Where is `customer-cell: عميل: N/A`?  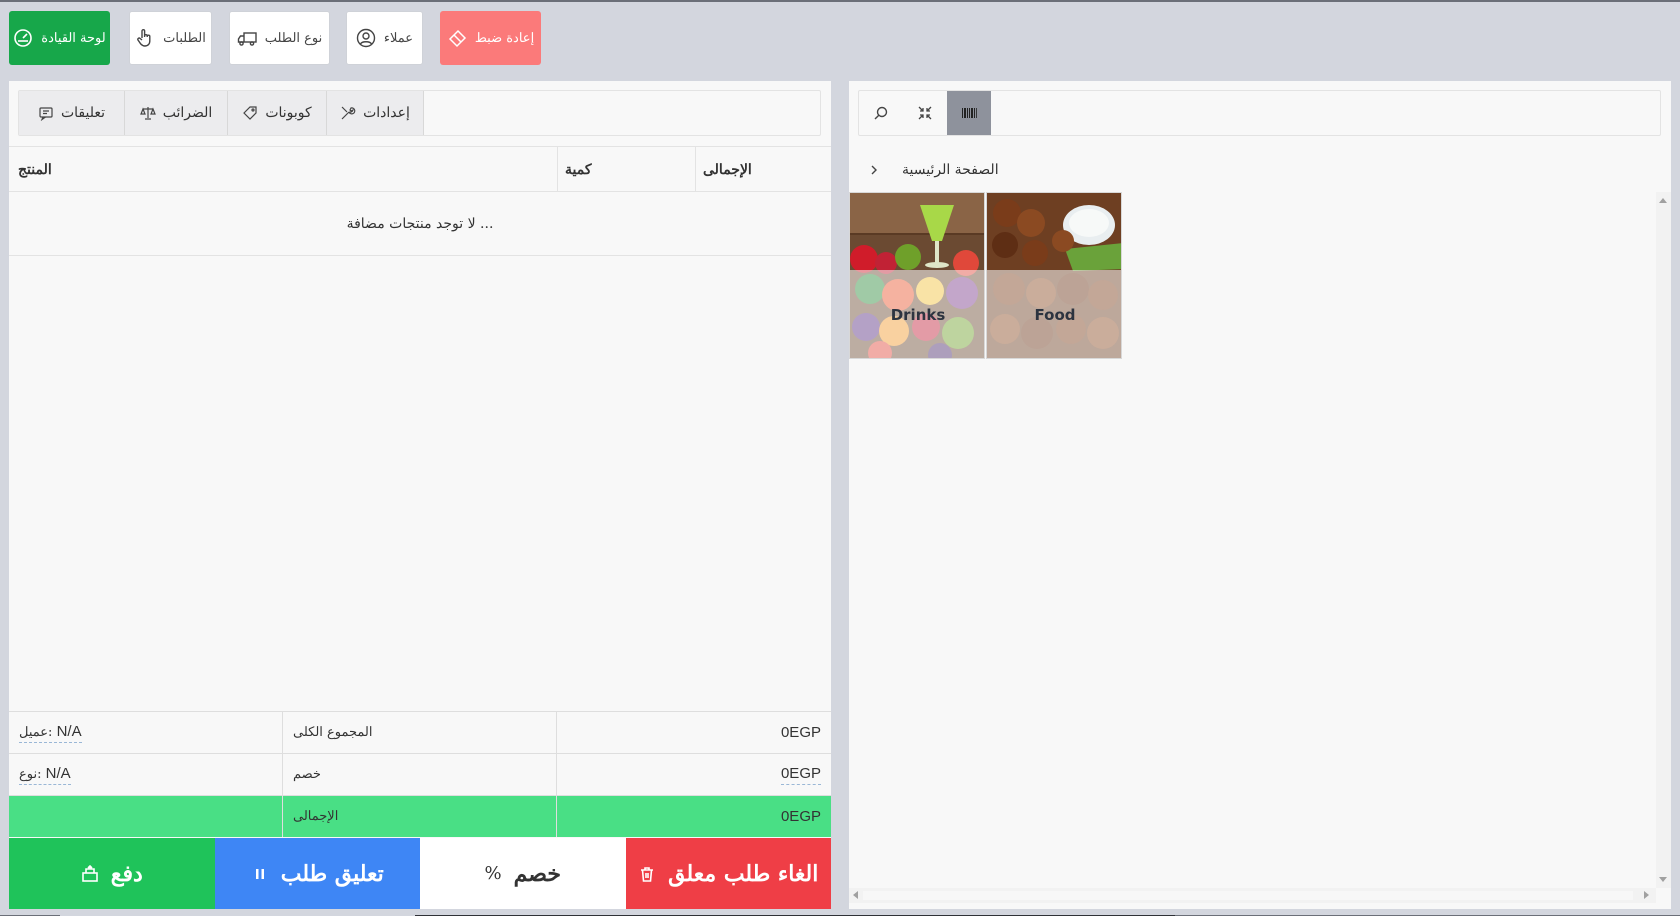 customer-cell: عميل: N/A is located at coordinates (146, 732).